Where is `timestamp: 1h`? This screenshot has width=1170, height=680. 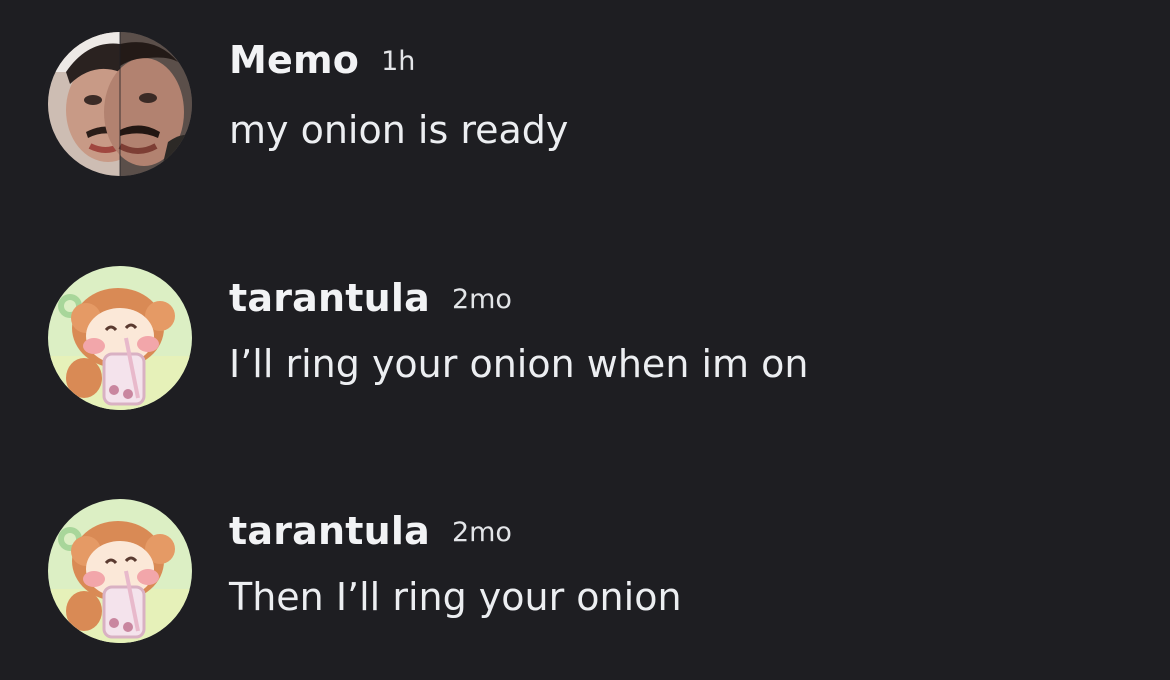 timestamp: 1h is located at coordinates (398, 61).